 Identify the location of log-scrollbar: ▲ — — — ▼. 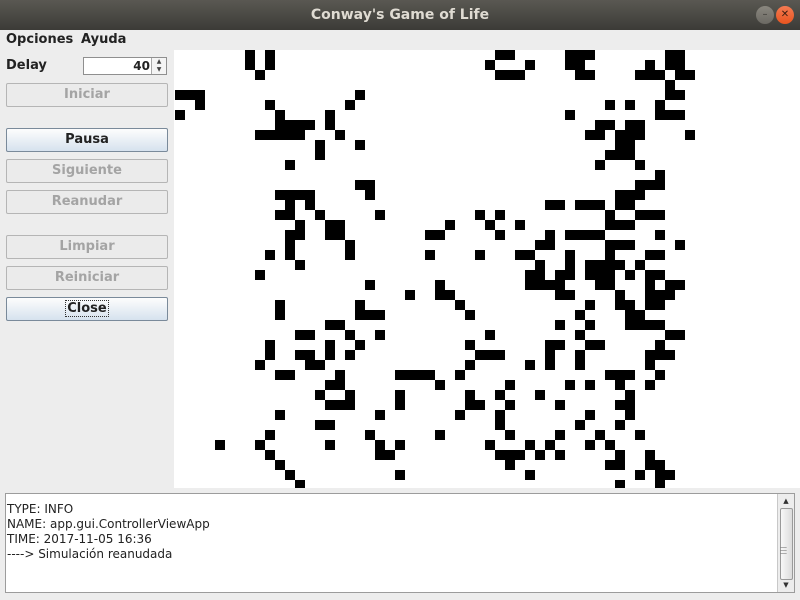
(785, 543).